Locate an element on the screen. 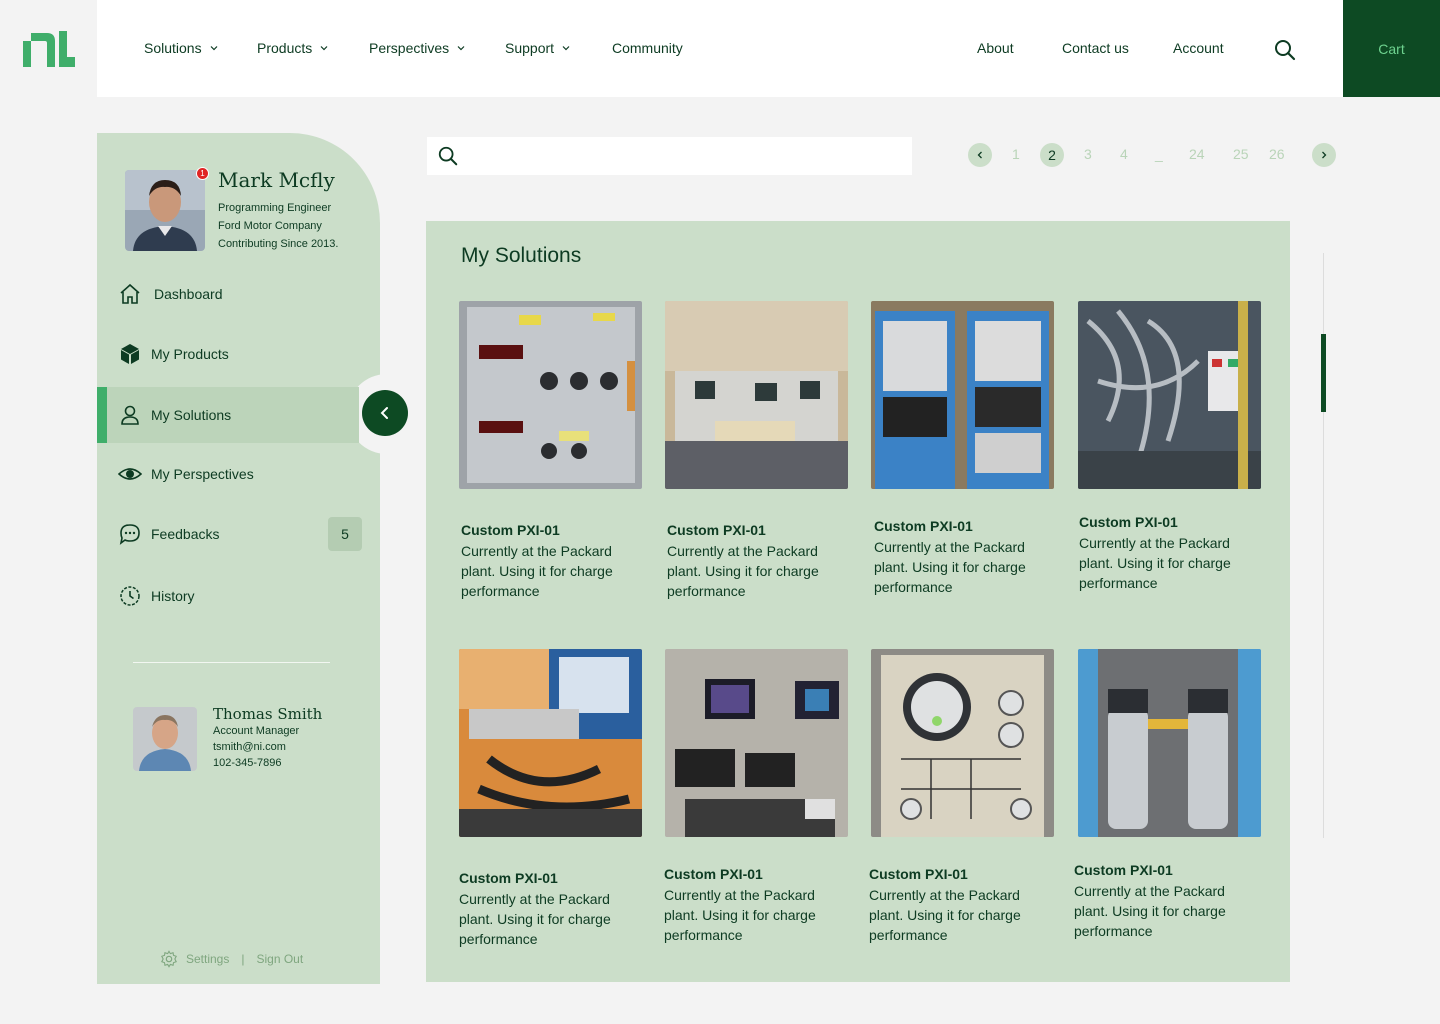 The image size is (1440, 1024). pagination-next-button is located at coordinates (1324, 155).